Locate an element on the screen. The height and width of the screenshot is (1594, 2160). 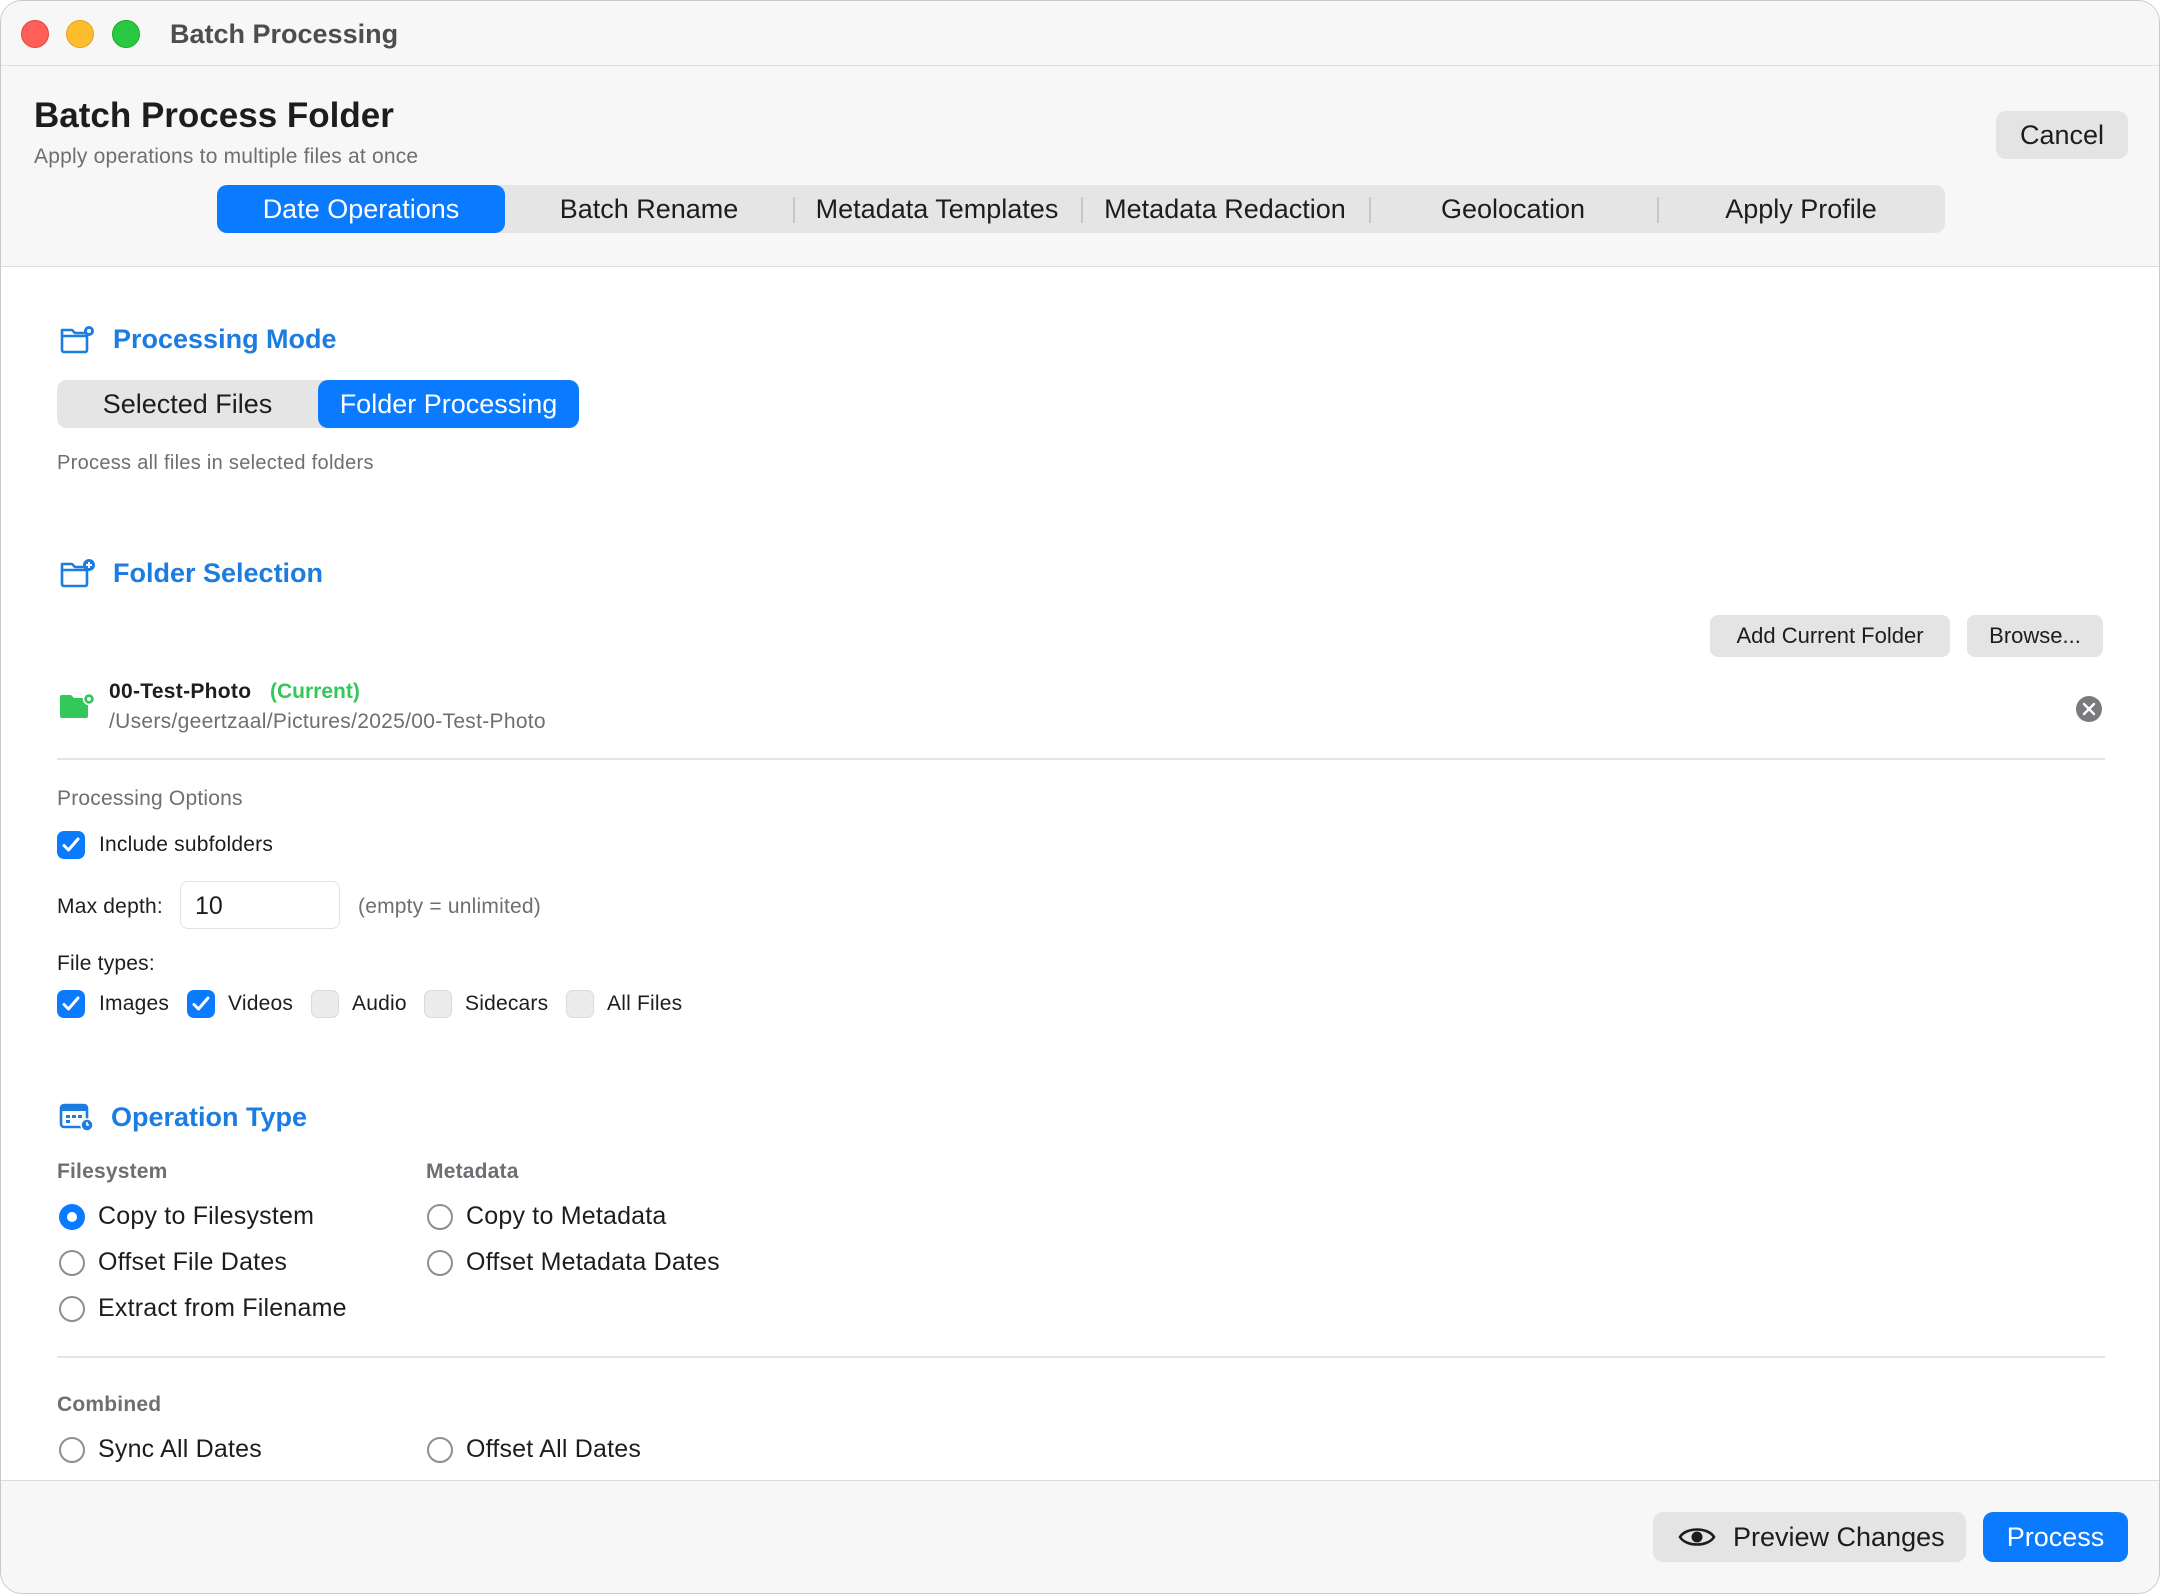
folder-selection-header: Folder Selection is located at coordinates (191, 573).